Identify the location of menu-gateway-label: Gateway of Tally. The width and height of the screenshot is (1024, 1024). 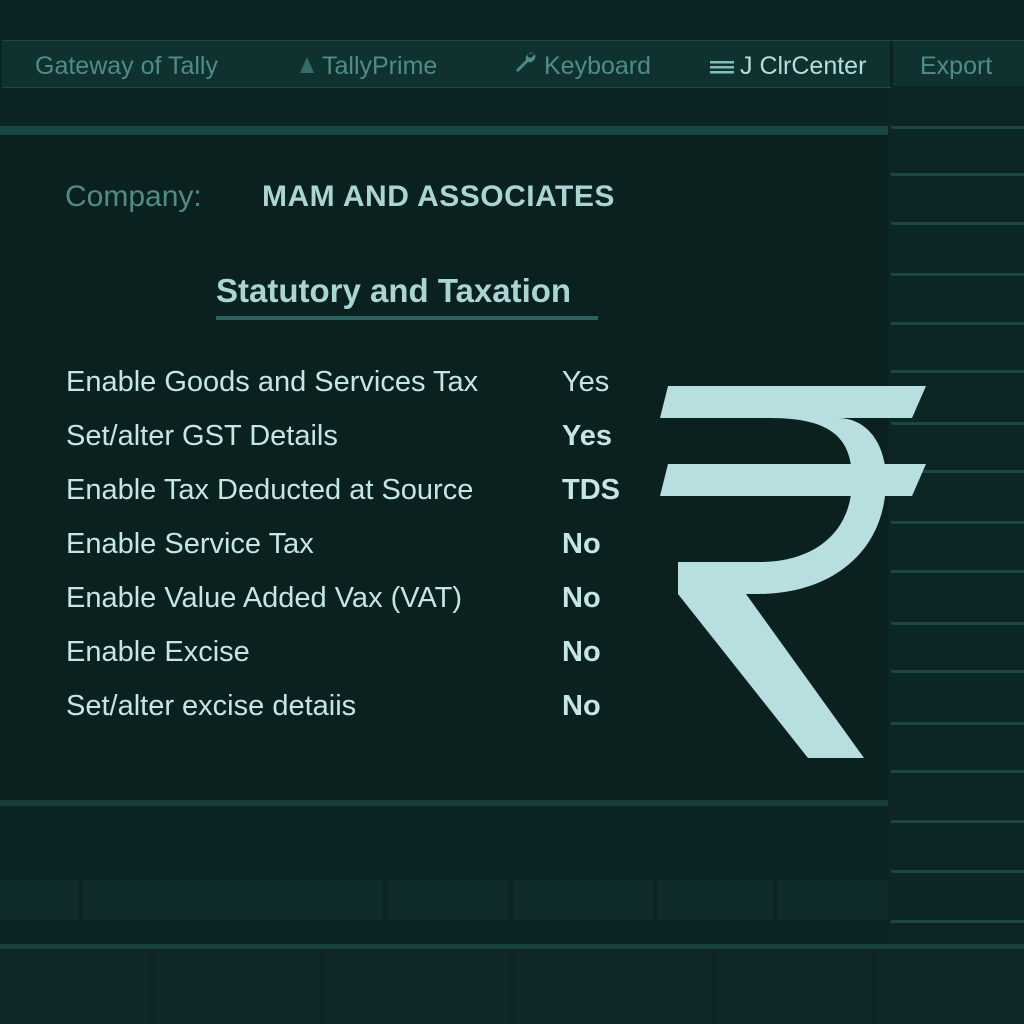
(126, 66).